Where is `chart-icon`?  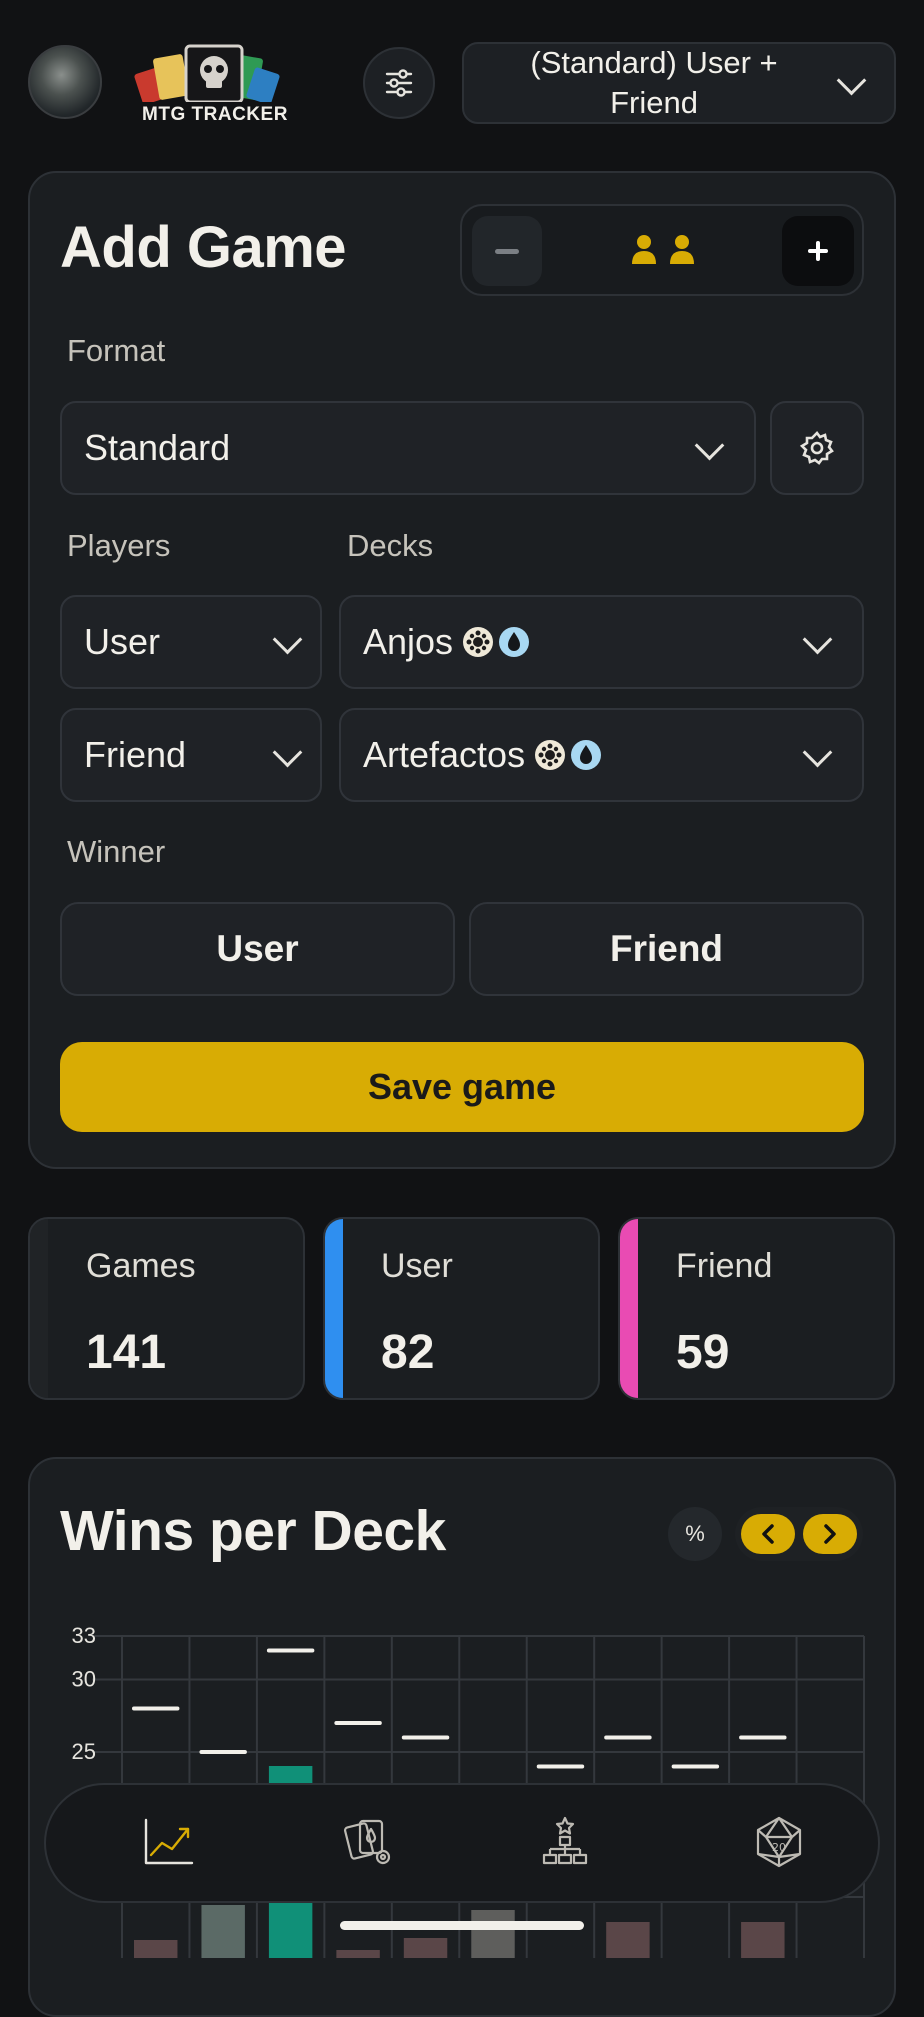
chart-icon is located at coordinates (169, 1841).